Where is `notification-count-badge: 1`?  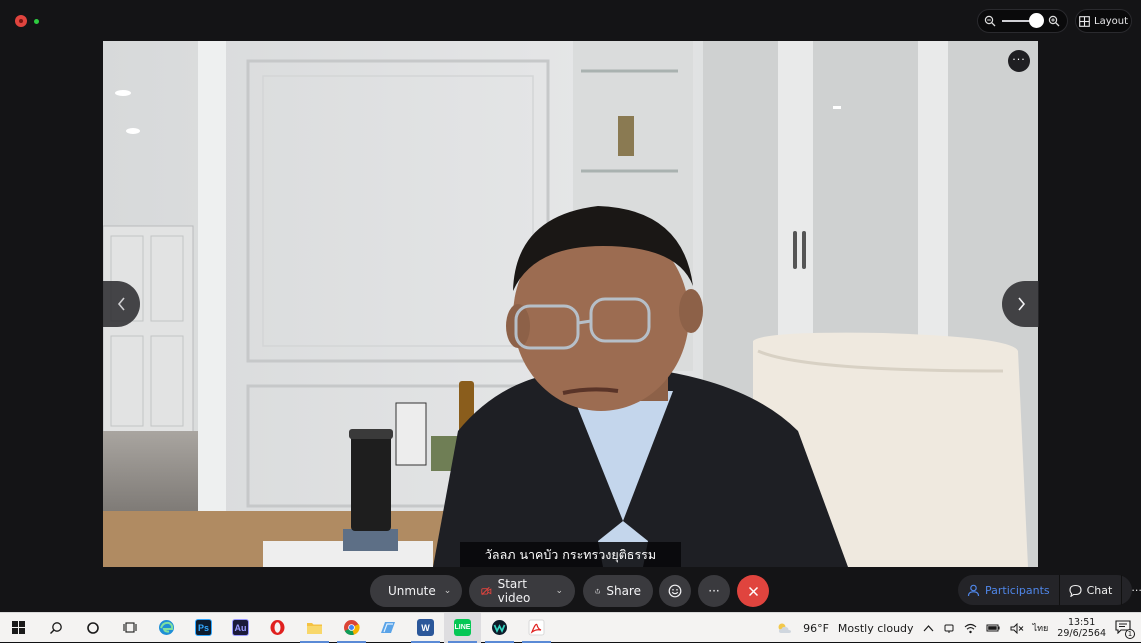 notification-count-badge: 1 is located at coordinates (1130, 634).